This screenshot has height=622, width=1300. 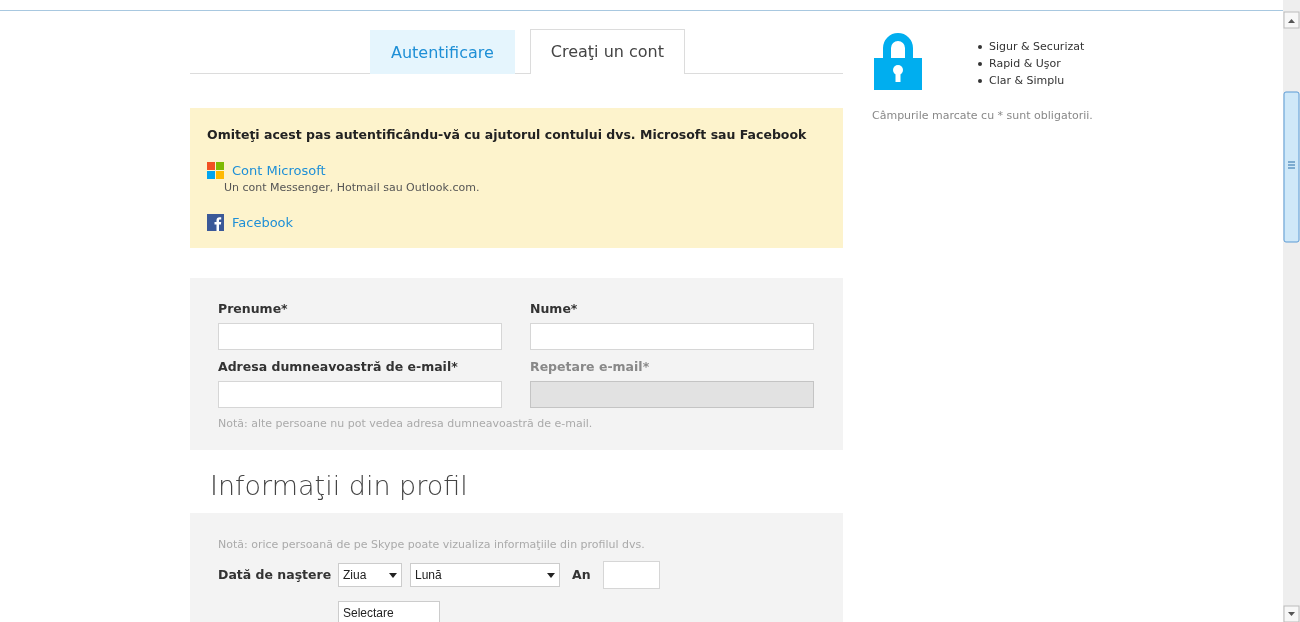 What do you see at coordinates (215, 222) in the screenshot?
I see `facebook-logo-icon` at bounding box center [215, 222].